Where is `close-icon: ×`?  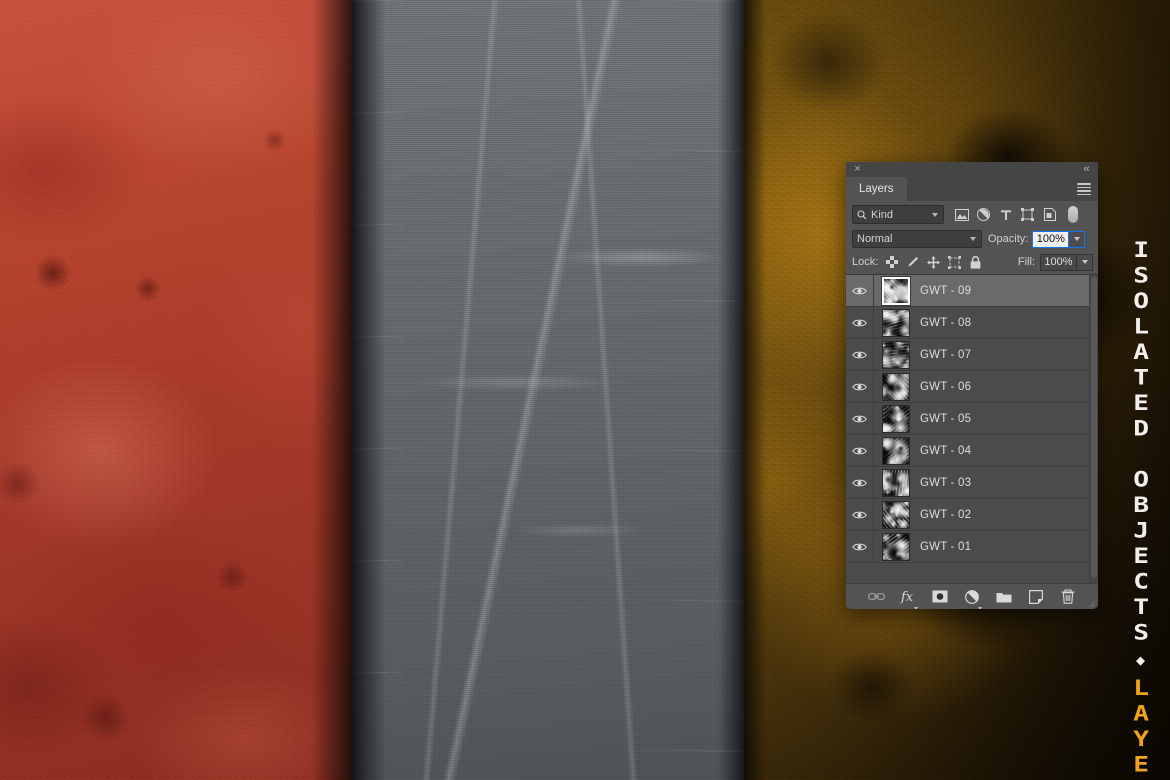
close-icon: × is located at coordinates (857, 169).